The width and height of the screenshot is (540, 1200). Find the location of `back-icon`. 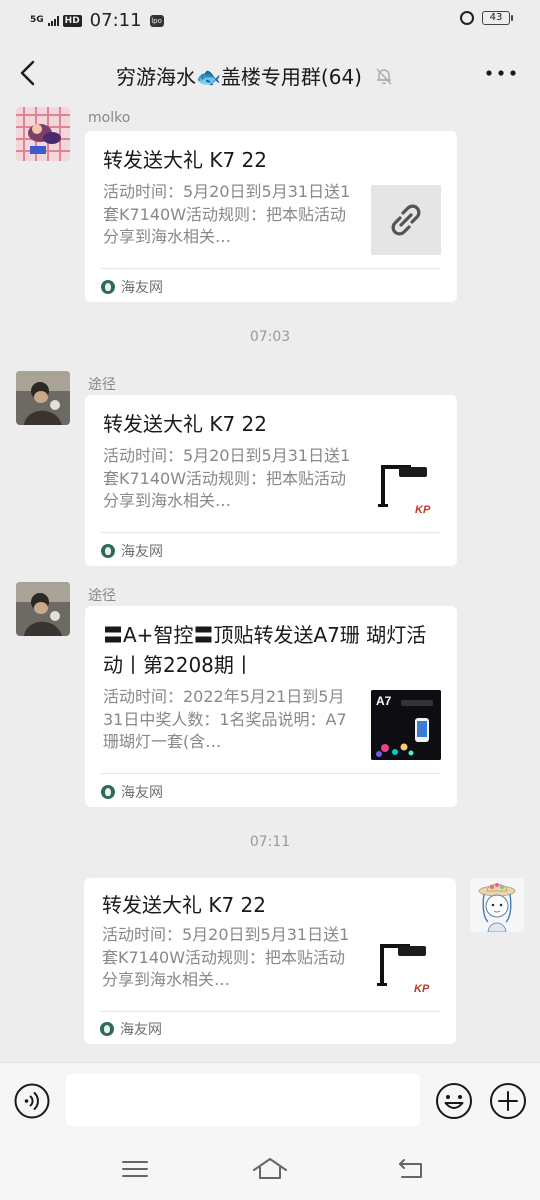

back-icon is located at coordinates (412, 1169).